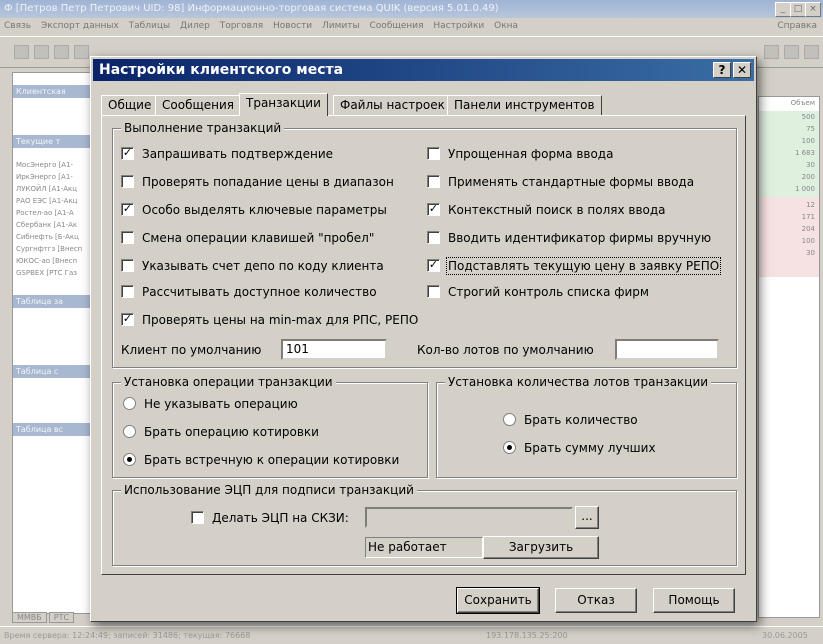 The width and height of the screenshot is (823, 644). Describe the element at coordinates (249, 292) in the screenshot. I see `calc-available-qty-checkbox: Рассчитывать доступное количество` at that location.